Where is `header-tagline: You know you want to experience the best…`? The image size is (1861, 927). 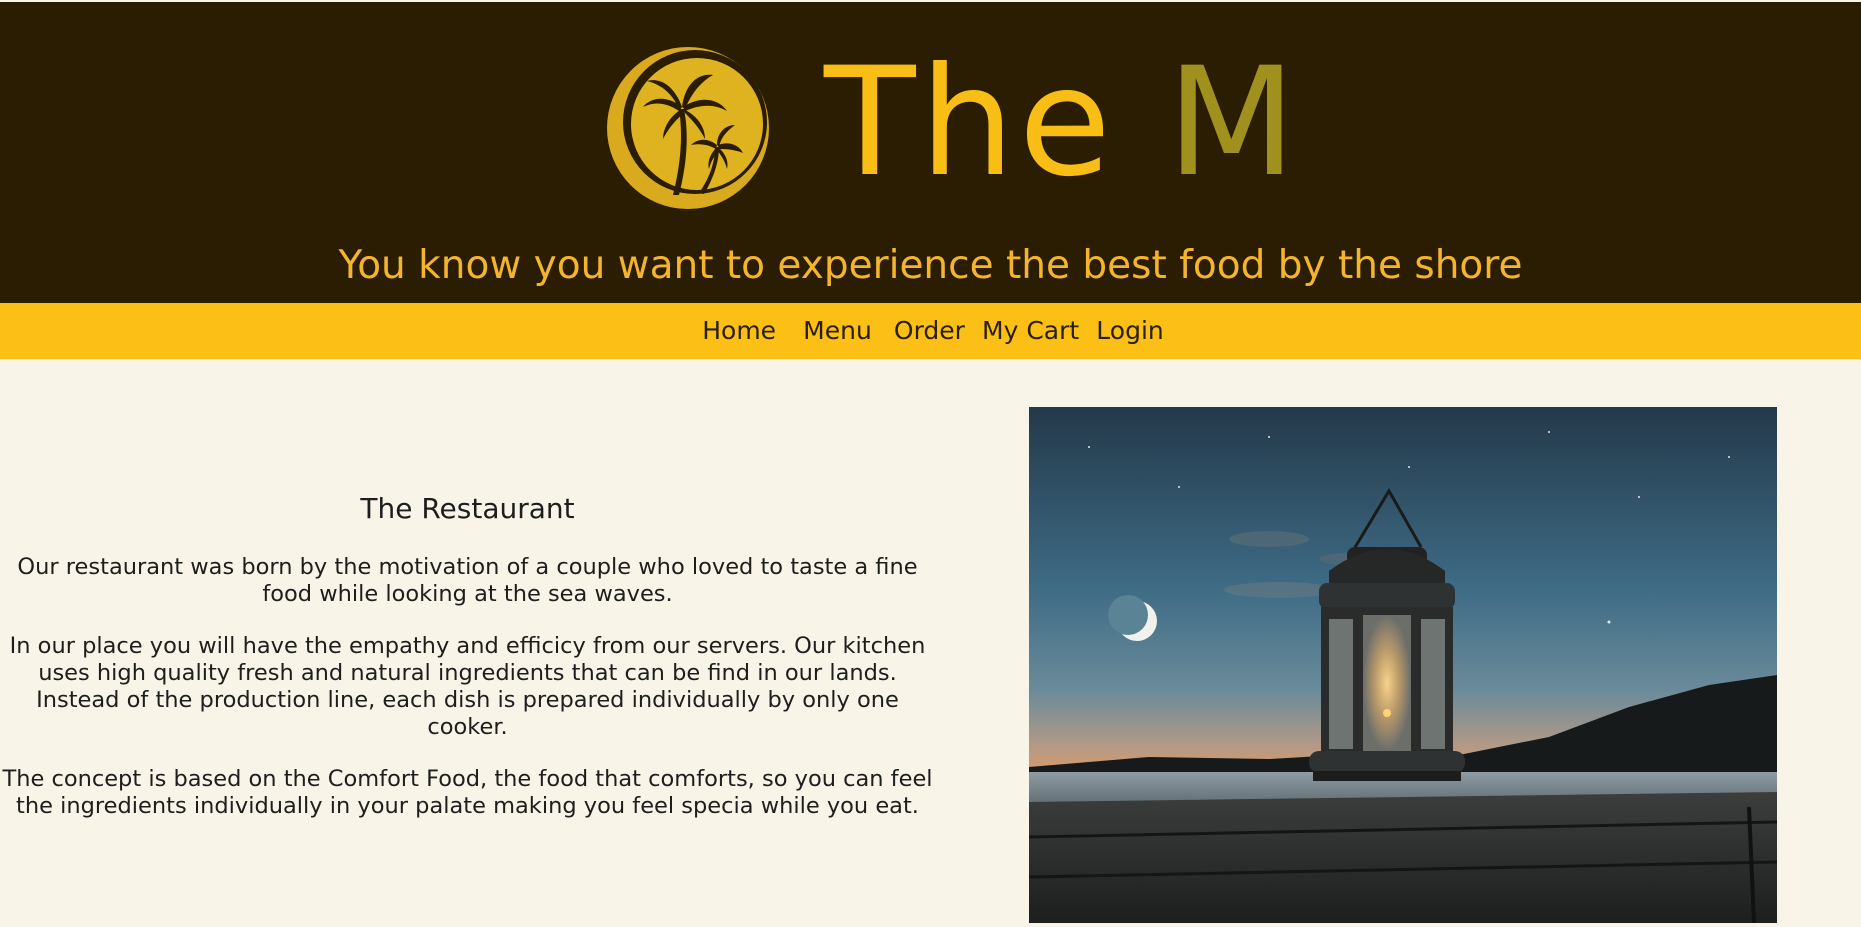 header-tagline: You know you want to experience the best… is located at coordinates (930, 265).